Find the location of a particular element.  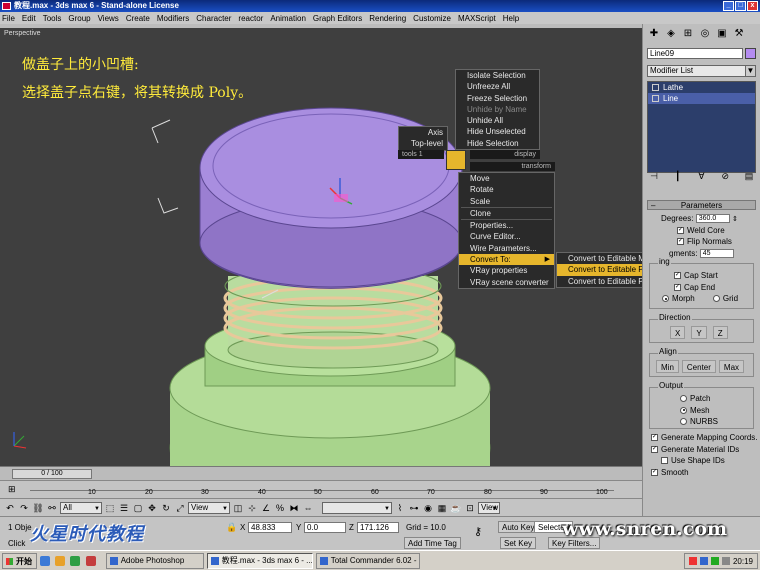

menu-unhide-all: Unhide All is located at coordinates (497, 120).